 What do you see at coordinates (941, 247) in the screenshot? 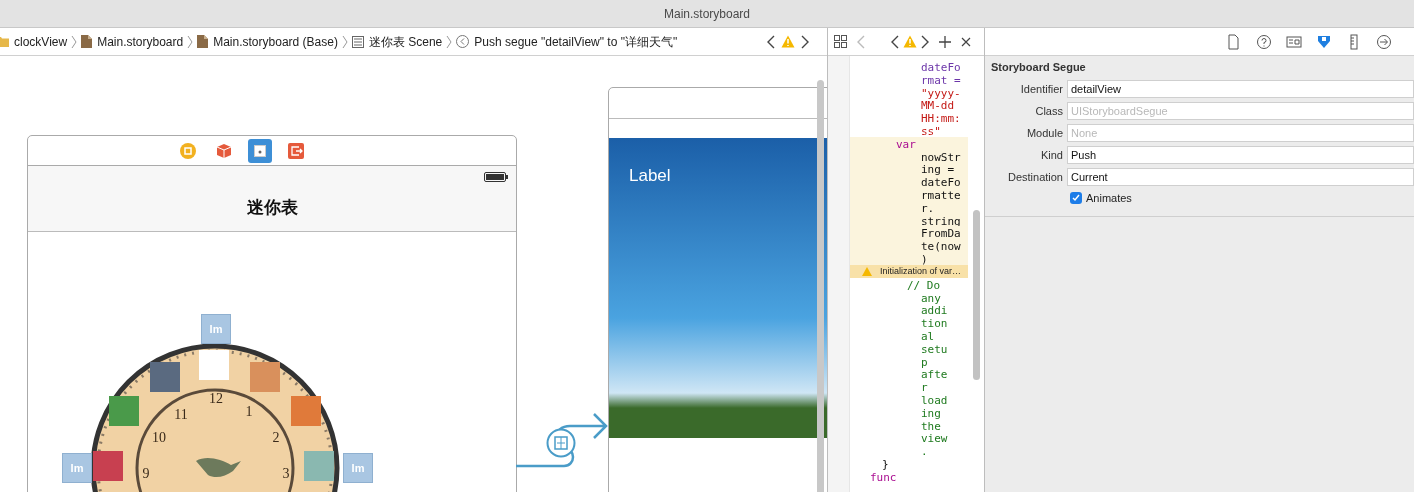
I see `code-text: te(now` at bounding box center [941, 247].